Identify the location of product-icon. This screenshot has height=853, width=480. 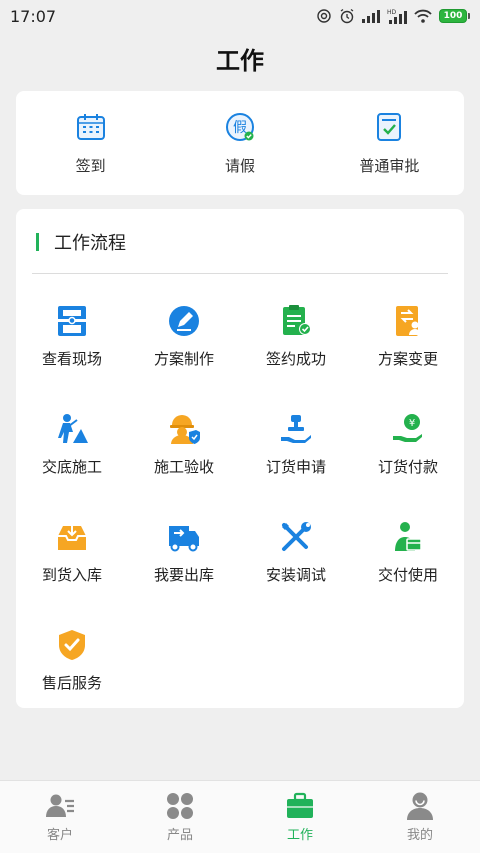
(180, 806).